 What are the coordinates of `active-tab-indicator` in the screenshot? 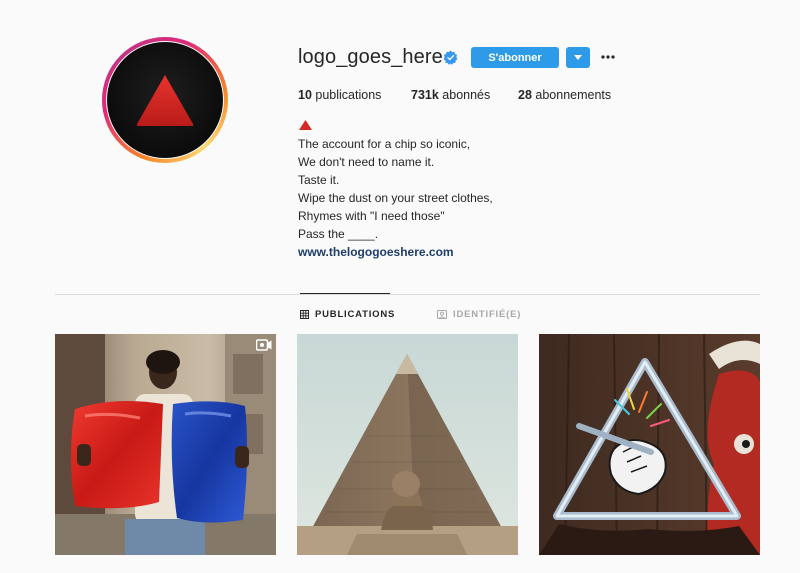 It's located at (345, 293).